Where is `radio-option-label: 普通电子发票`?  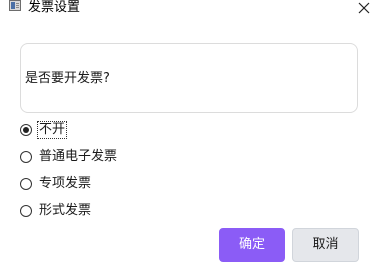 radio-option-label: 普通电子发票 is located at coordinates (78, 156).